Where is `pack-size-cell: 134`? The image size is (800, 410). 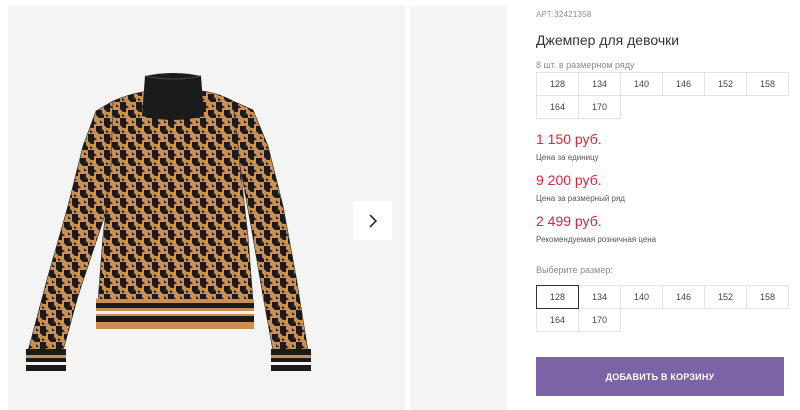
pack-size-cell: 134 is located at coordinates (599, 84).